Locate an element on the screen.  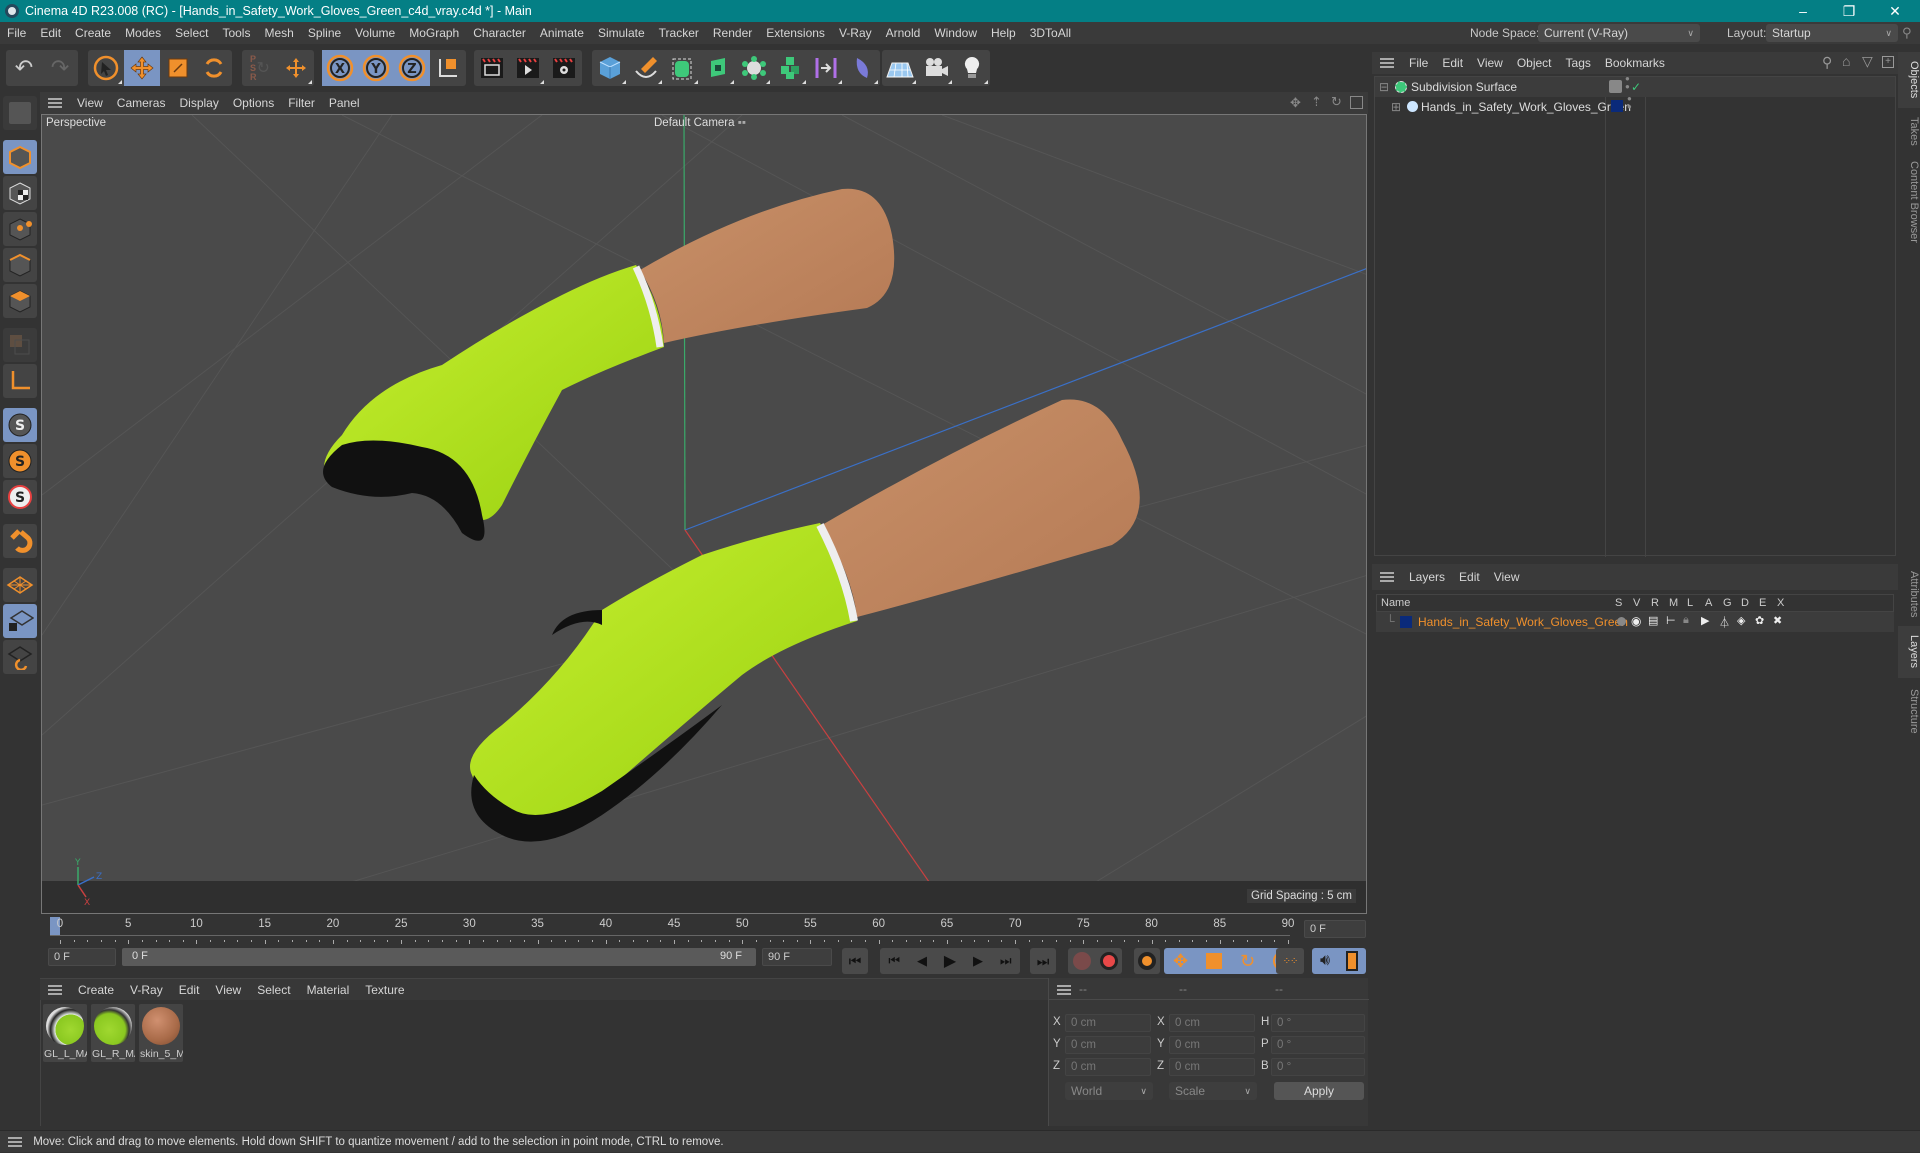
menu-select: Select is located at coordinates (191, 33).